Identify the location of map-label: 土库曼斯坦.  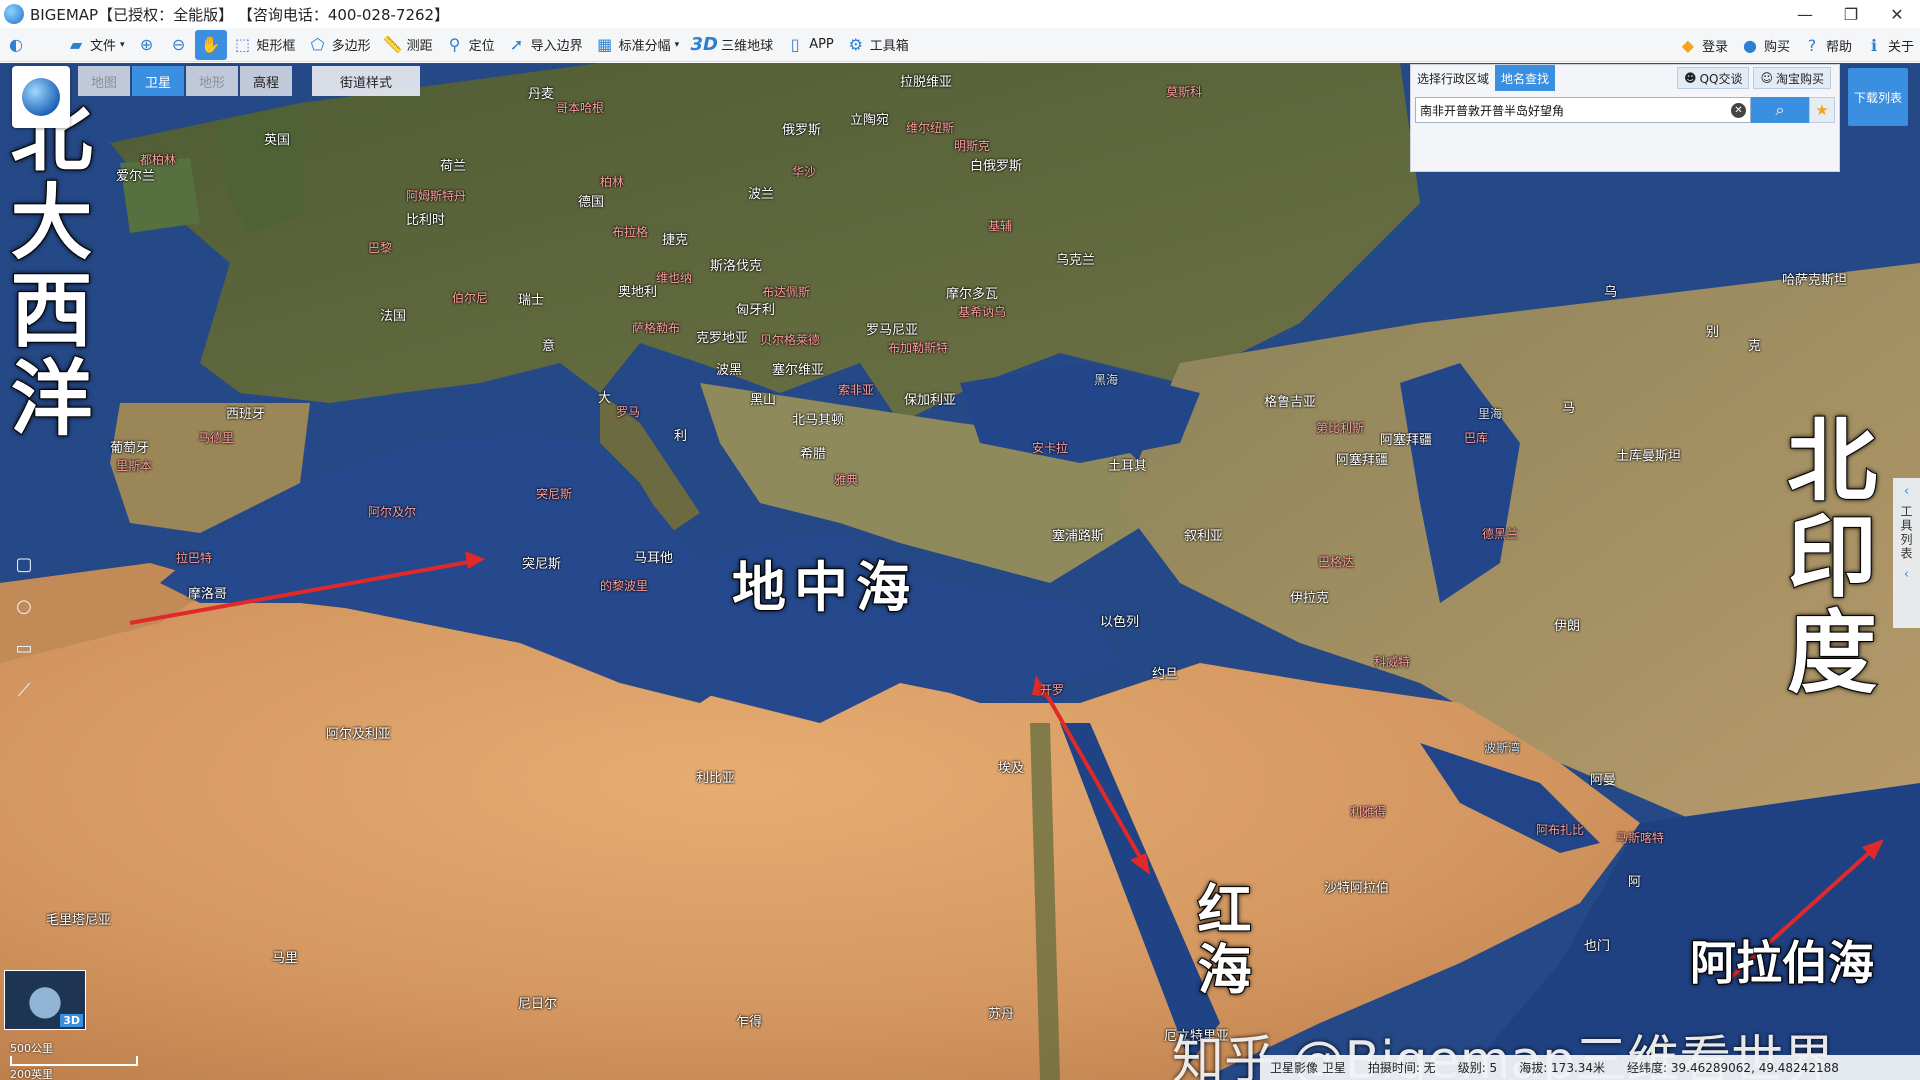
(1649, 456).